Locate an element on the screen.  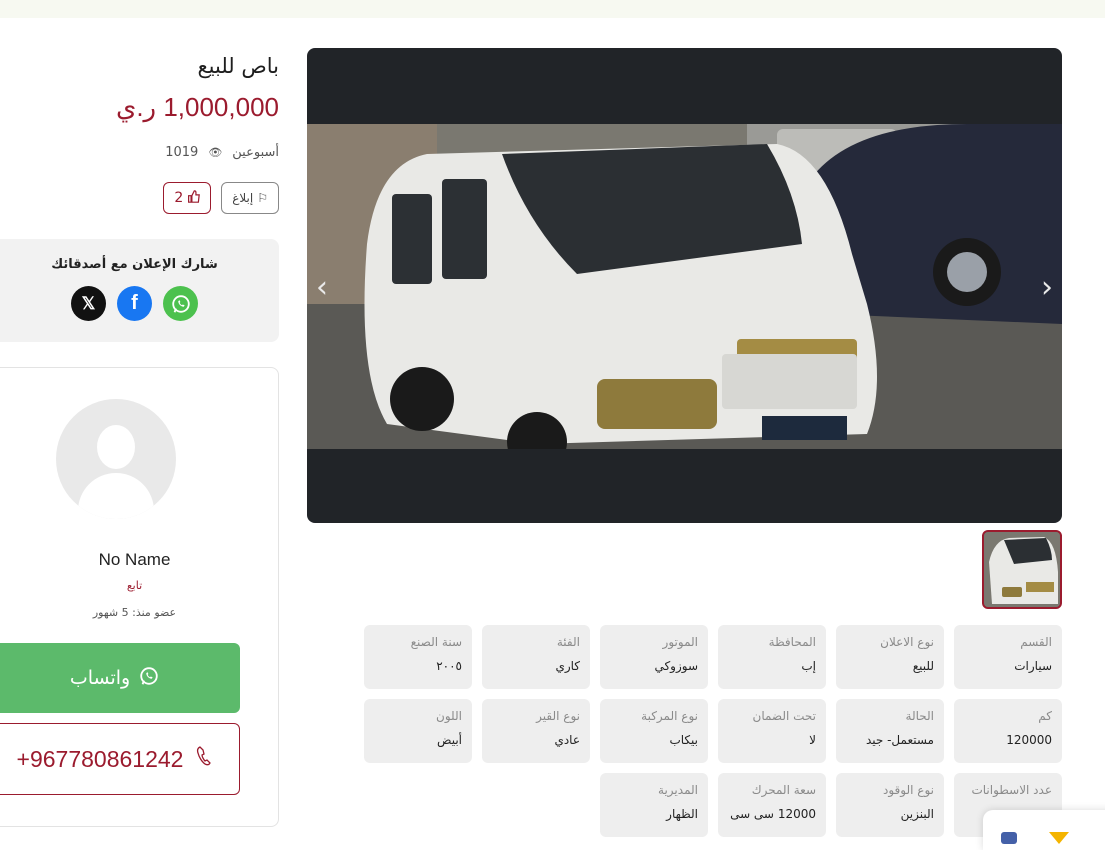
detail-item: سعة المحرك 12000 سى سى is located at coordinates (772, 805).